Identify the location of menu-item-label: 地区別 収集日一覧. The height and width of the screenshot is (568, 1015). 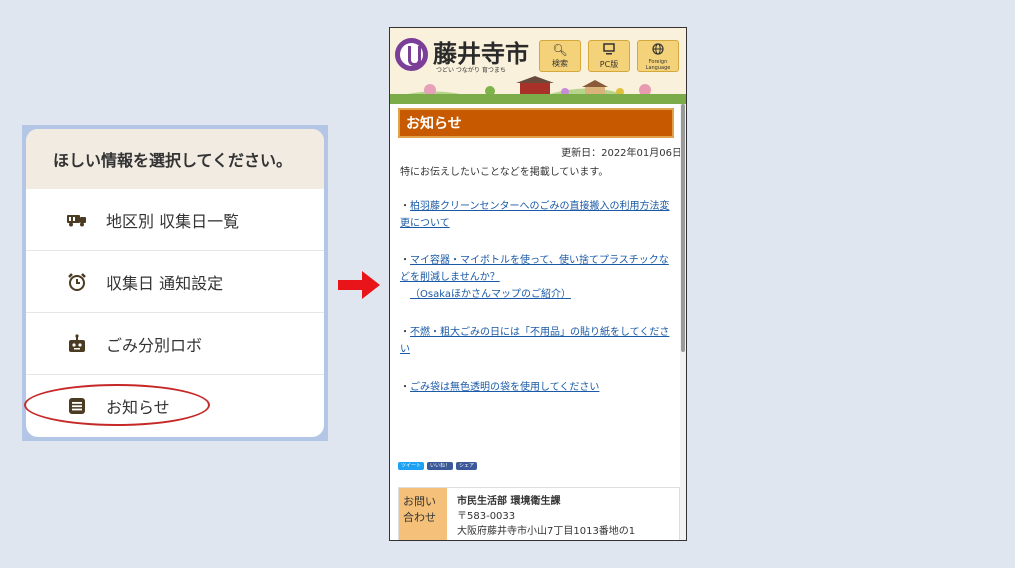
(173, 221).